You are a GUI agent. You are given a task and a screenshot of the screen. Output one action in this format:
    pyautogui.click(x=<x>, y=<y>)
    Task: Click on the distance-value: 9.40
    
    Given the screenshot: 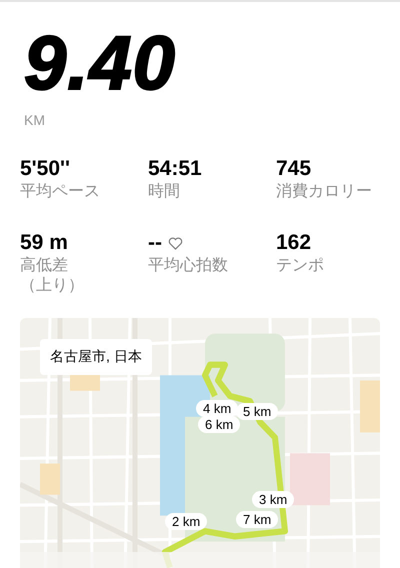 What is the action you would take?
    pyautogui.click(x=100, y=64)
    